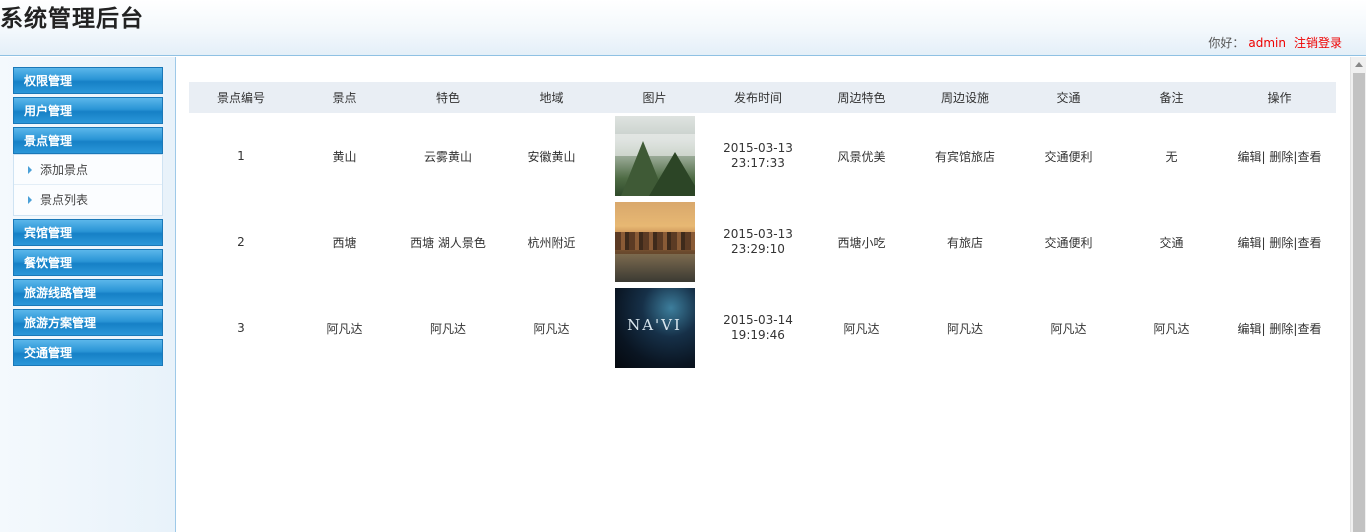 Image resolution: width=1366 pixels, height=532 pixels. I want to click on cell-image: NA'VI, so click(654, 328).